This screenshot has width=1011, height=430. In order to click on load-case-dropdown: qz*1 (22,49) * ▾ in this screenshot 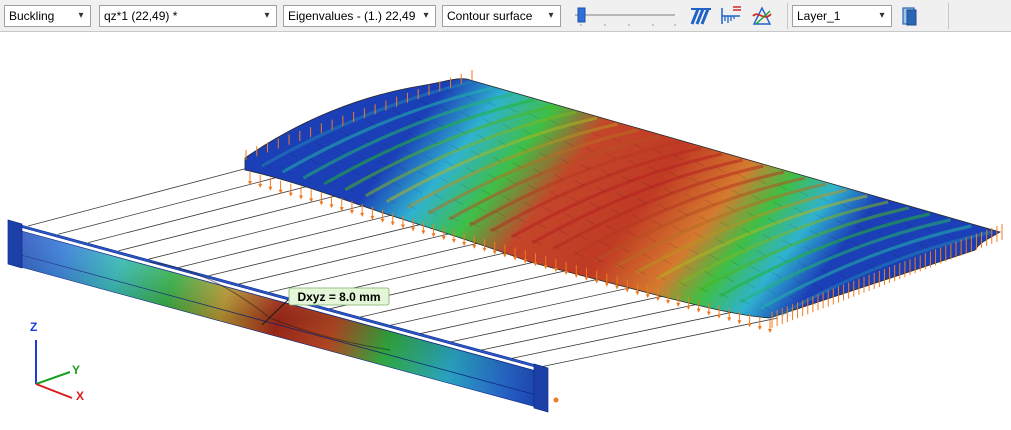, I will do `click(188, 16)`.